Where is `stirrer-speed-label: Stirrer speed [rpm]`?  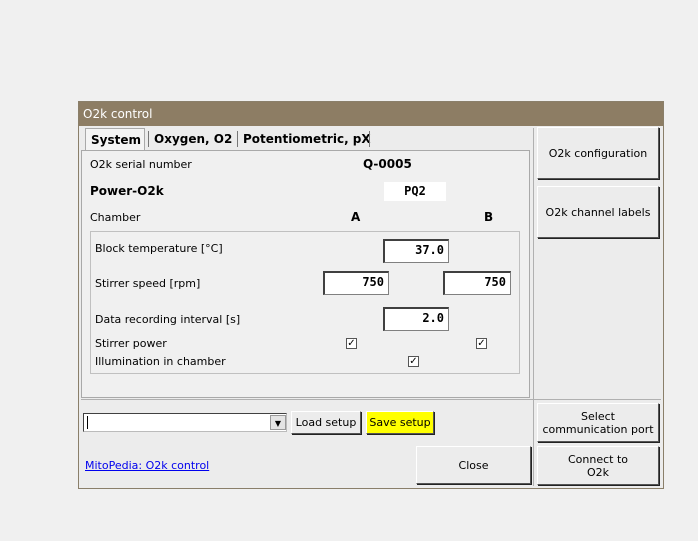
stirrer-speed-label: Stirrer speed [rpm] is located at coordinates (148, 283).